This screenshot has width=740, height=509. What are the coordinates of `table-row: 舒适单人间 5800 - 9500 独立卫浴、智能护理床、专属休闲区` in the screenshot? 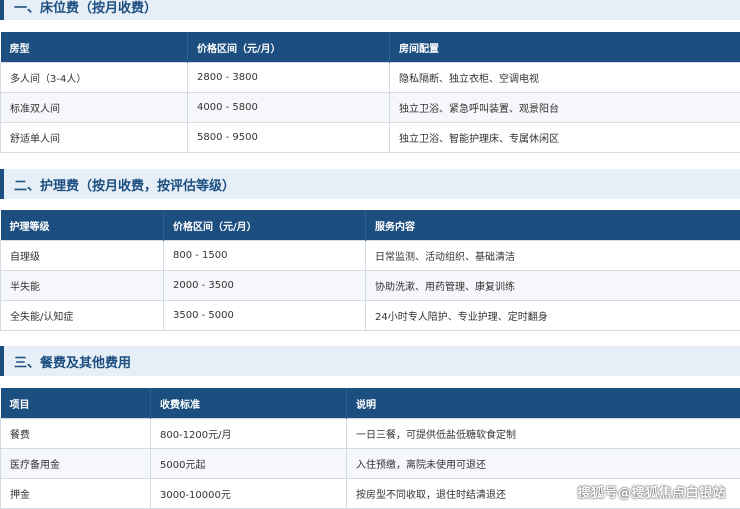 It's located at (370, 138).